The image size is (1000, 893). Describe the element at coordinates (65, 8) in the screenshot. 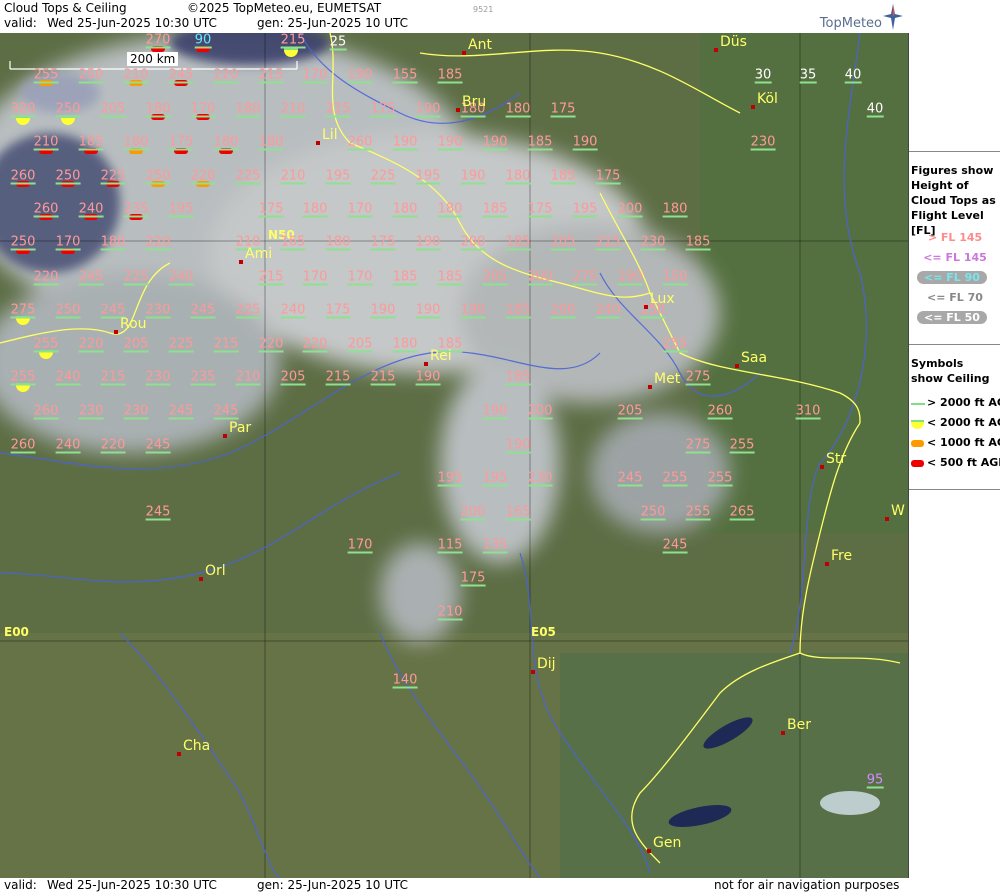

I see `map-title: Cloud Tops & Ceiling` at that location.